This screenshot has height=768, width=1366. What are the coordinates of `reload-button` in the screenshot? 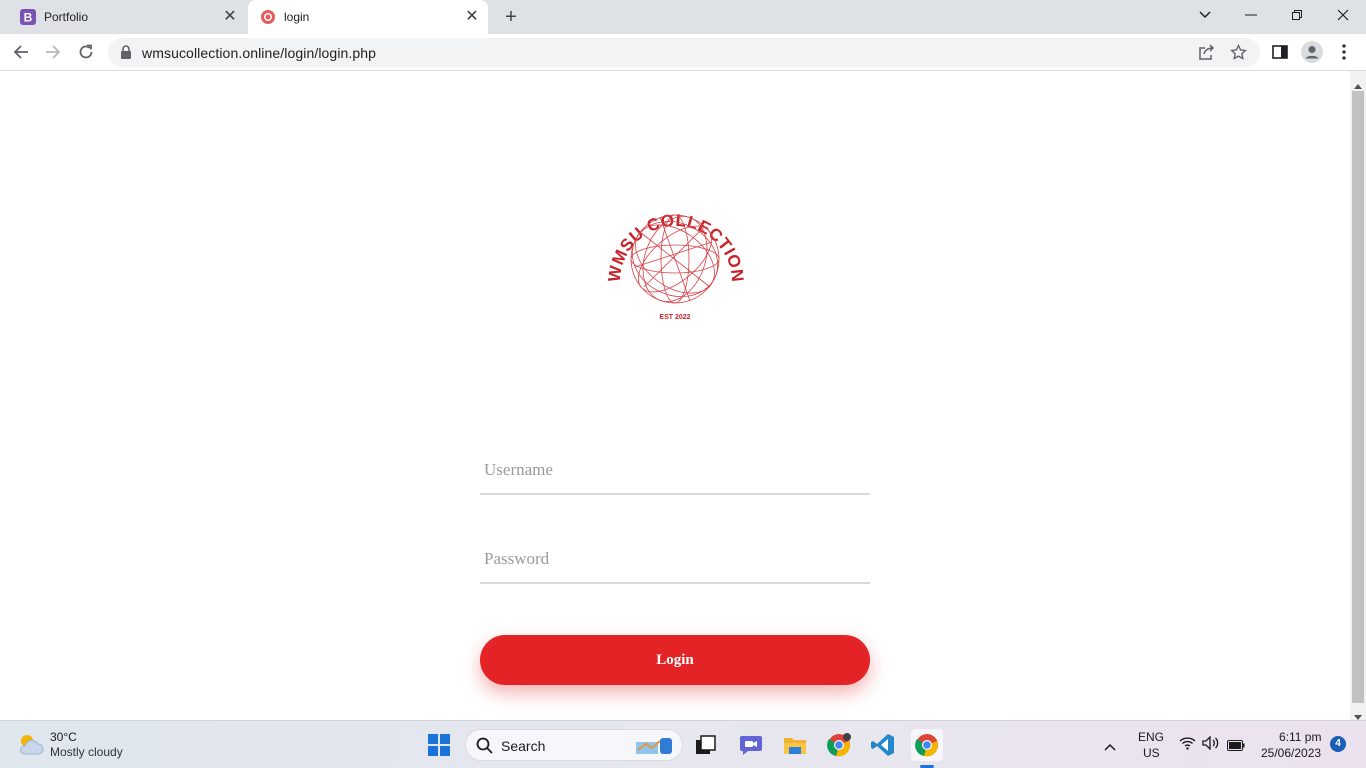 It's located at (86, 52).